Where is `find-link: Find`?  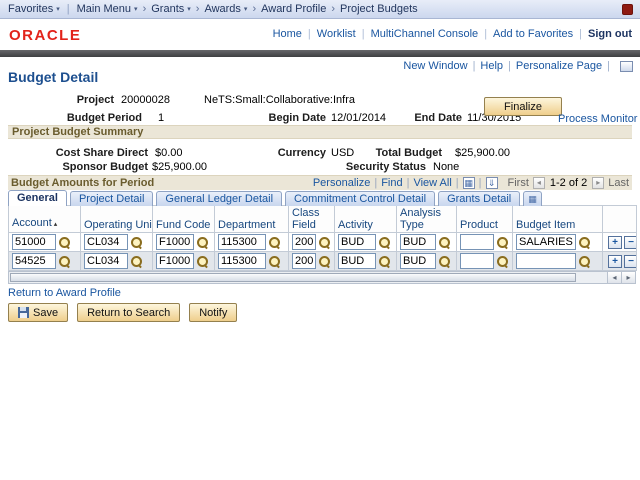 find-link: Find is located at coordinates (391, 183).